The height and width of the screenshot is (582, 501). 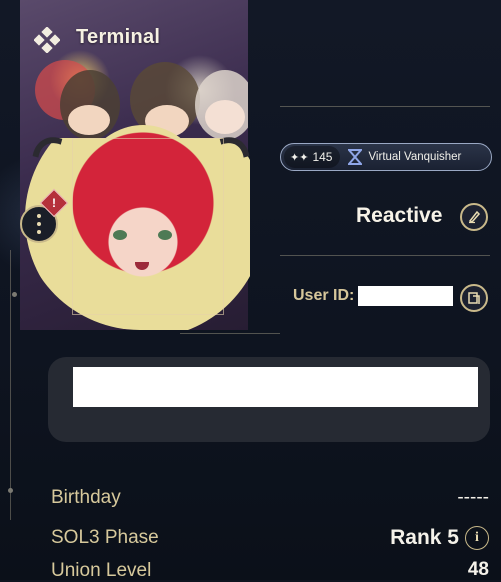 What do you see at coordinates (324, 295) in the screenshot?
I see `user-id-label: User ID:` at bounding box center [324, 295].